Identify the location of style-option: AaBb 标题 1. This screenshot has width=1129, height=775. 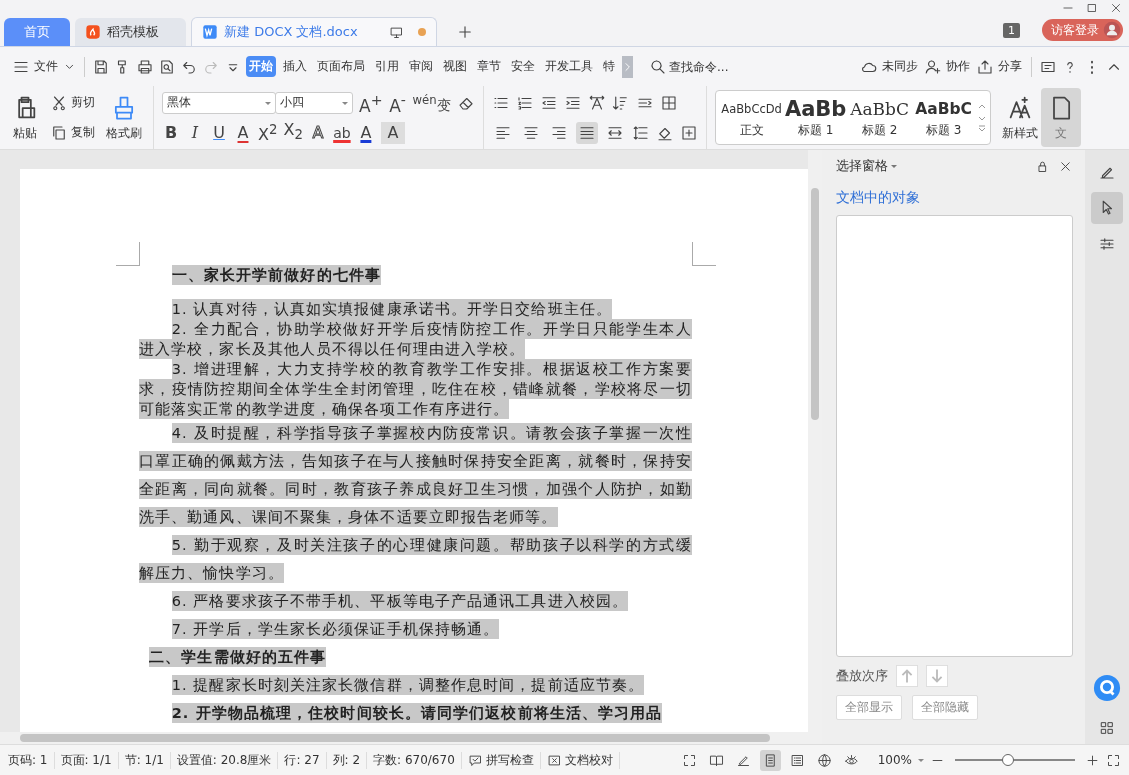
(815, 117).